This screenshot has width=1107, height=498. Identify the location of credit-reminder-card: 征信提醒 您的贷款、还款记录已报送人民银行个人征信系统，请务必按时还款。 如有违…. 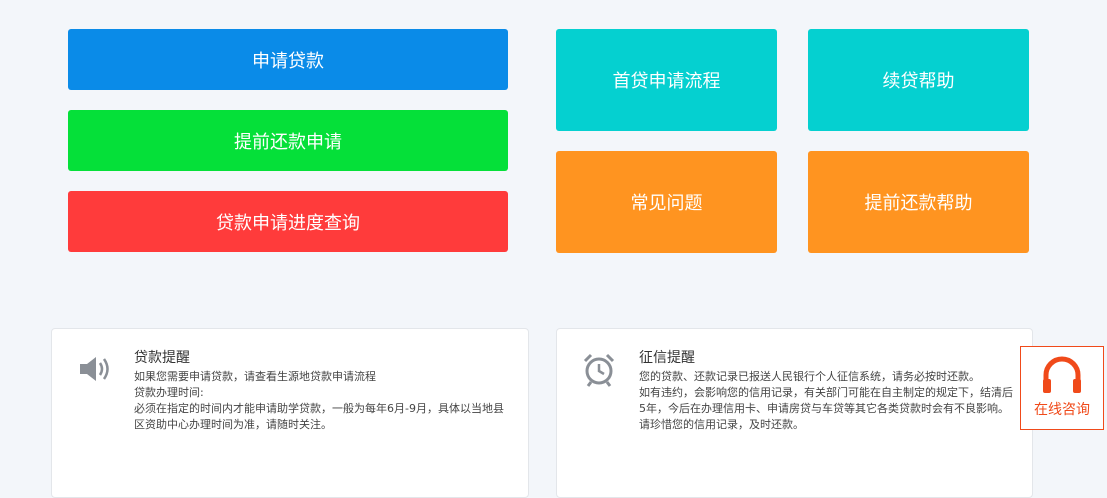
(794, 413).